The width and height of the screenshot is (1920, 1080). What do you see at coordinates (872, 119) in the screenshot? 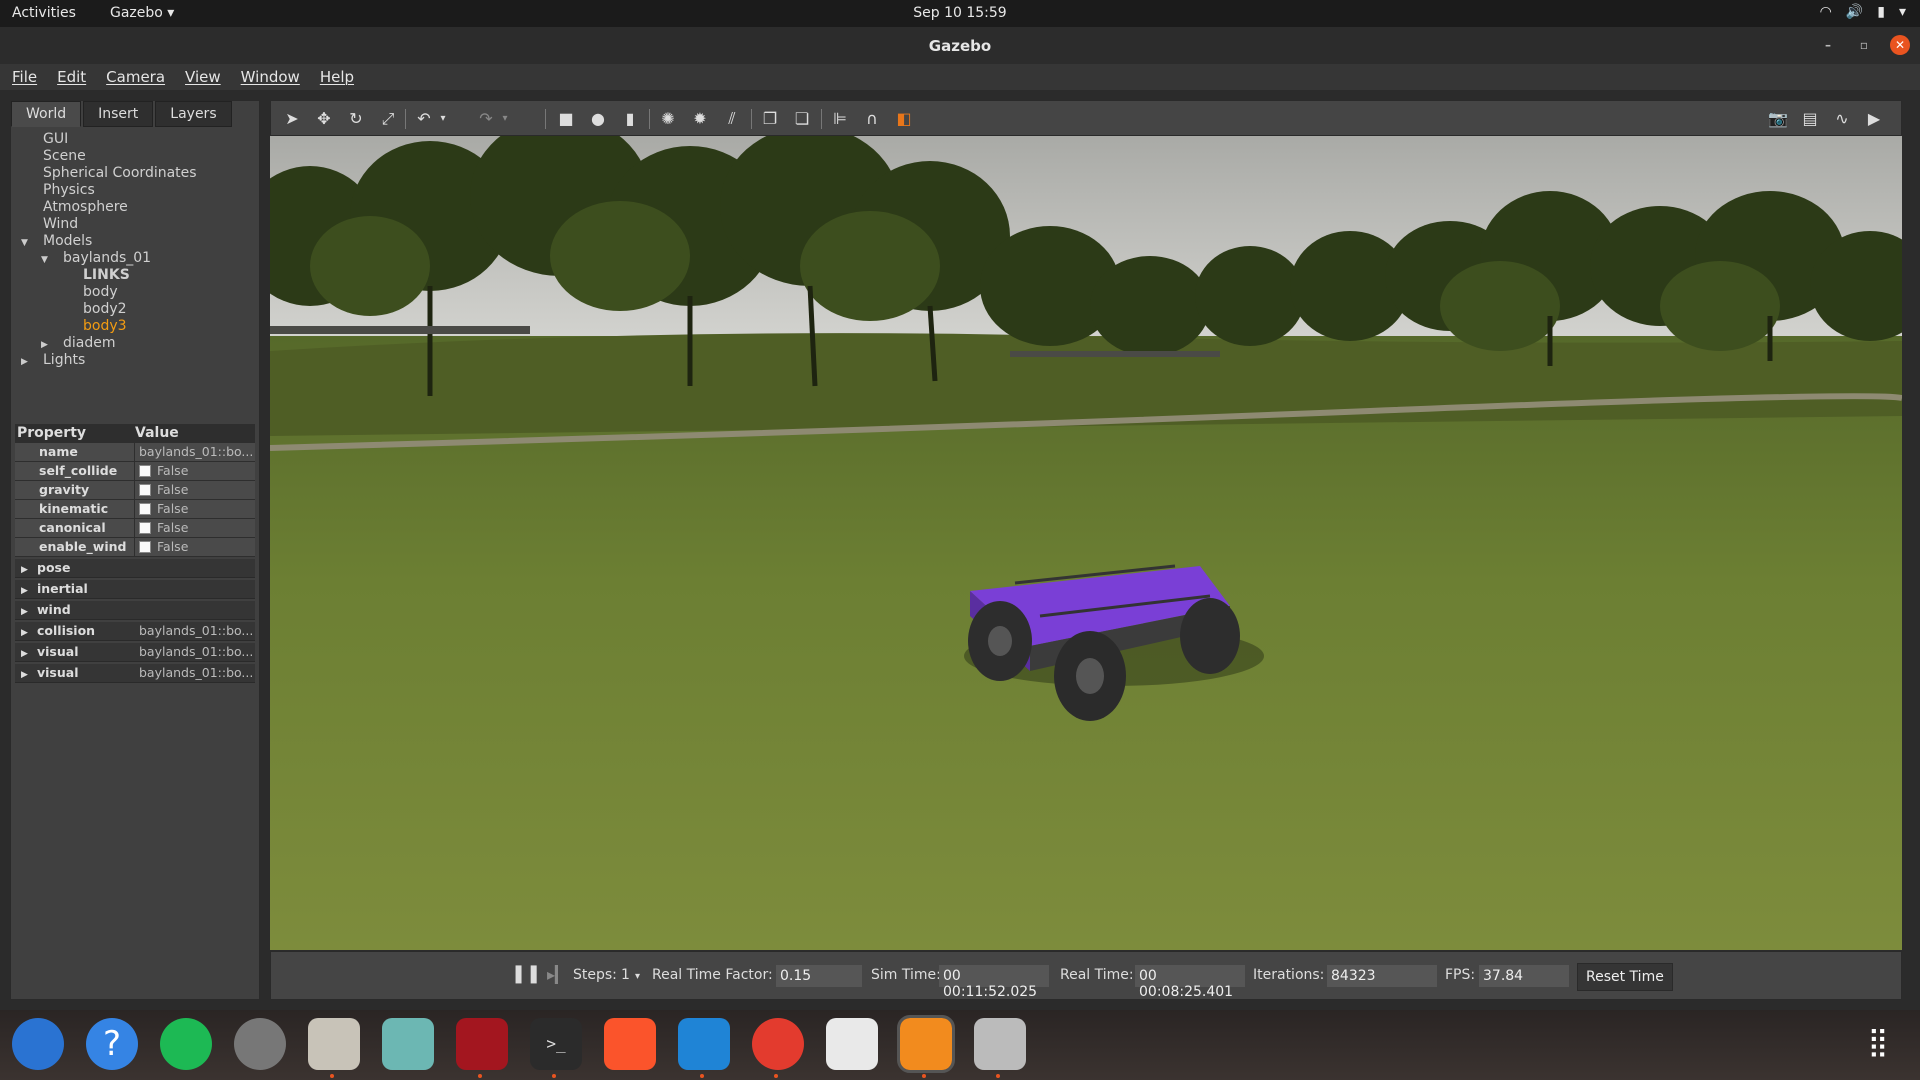
I see `snap-icon: ∩` at bounding box center [872, 119].